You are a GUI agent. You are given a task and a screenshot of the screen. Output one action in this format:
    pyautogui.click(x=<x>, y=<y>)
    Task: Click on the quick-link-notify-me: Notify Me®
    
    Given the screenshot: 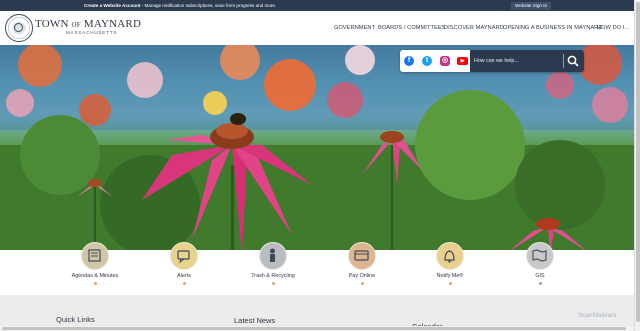 What is the action you would take?
    pyautogui.click(x=450, y=263)
    